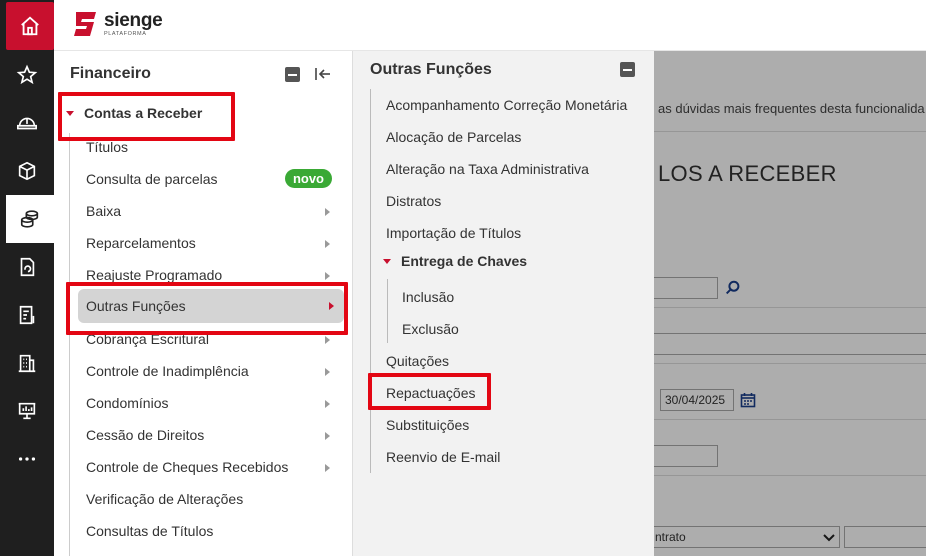 Image resolution: width=926 pixels, height=556 pixels. I want to click on menu-item-label: Consultas de Títulos, so click(150, 531).